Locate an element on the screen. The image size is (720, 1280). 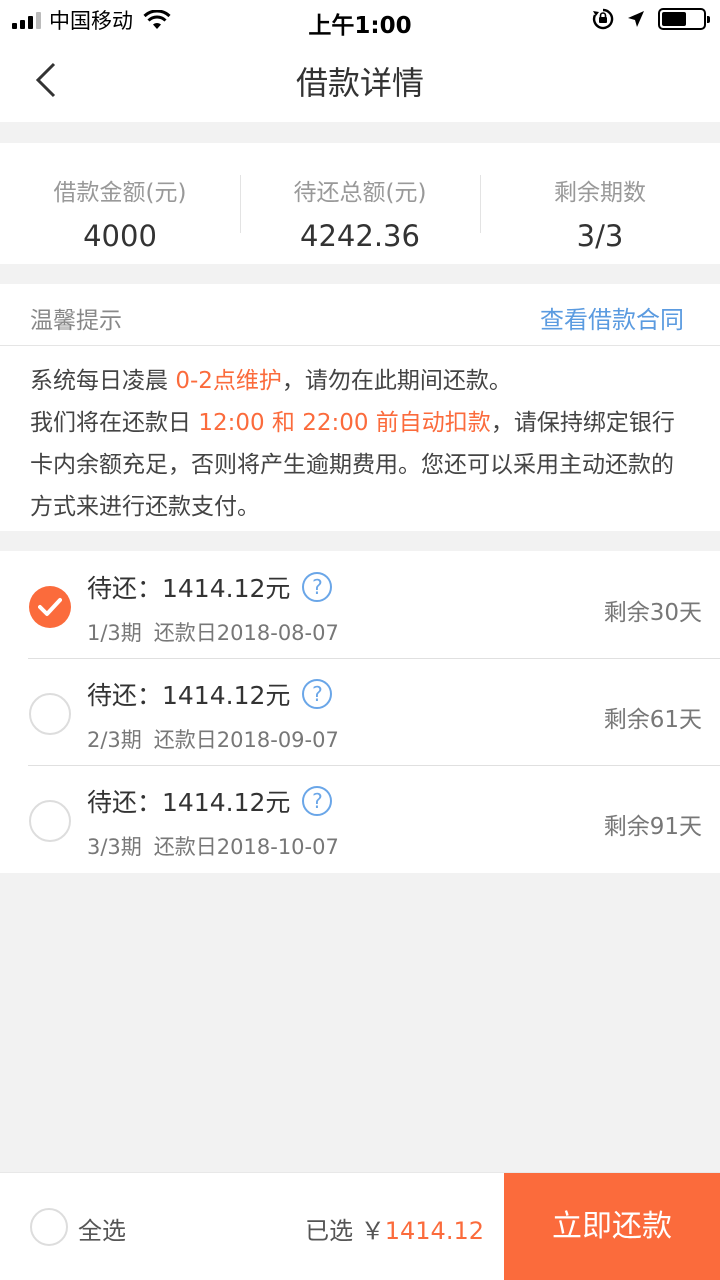
status-right is located at coordinates (651, 19).